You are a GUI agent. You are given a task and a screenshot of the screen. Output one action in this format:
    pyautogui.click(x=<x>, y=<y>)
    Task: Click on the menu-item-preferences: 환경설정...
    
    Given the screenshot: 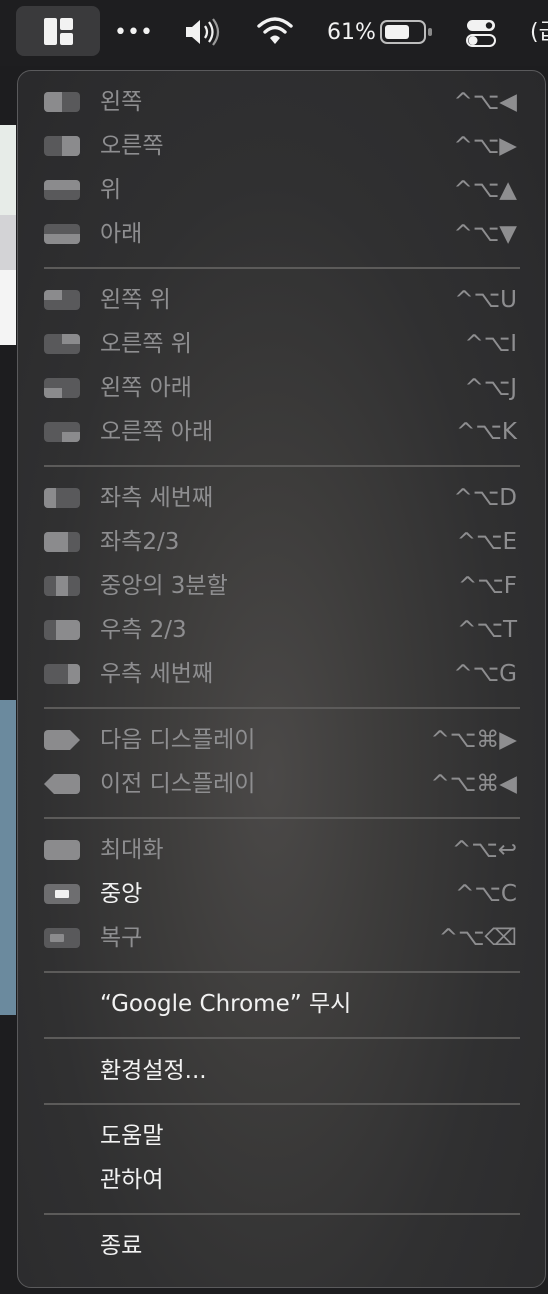 What is the action you would take?
    pyautogui.click(x=281, y=1071)
    